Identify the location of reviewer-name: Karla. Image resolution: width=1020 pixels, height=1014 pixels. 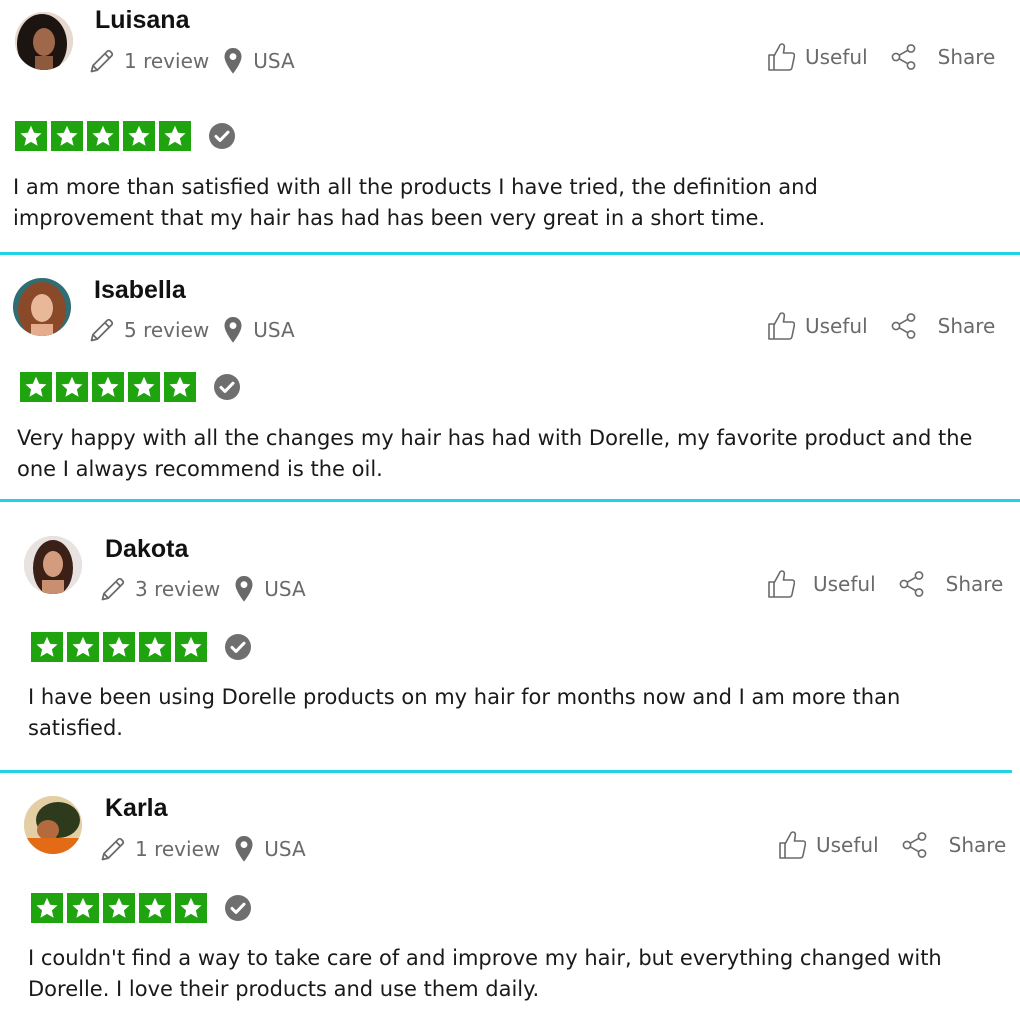
(136, 808).